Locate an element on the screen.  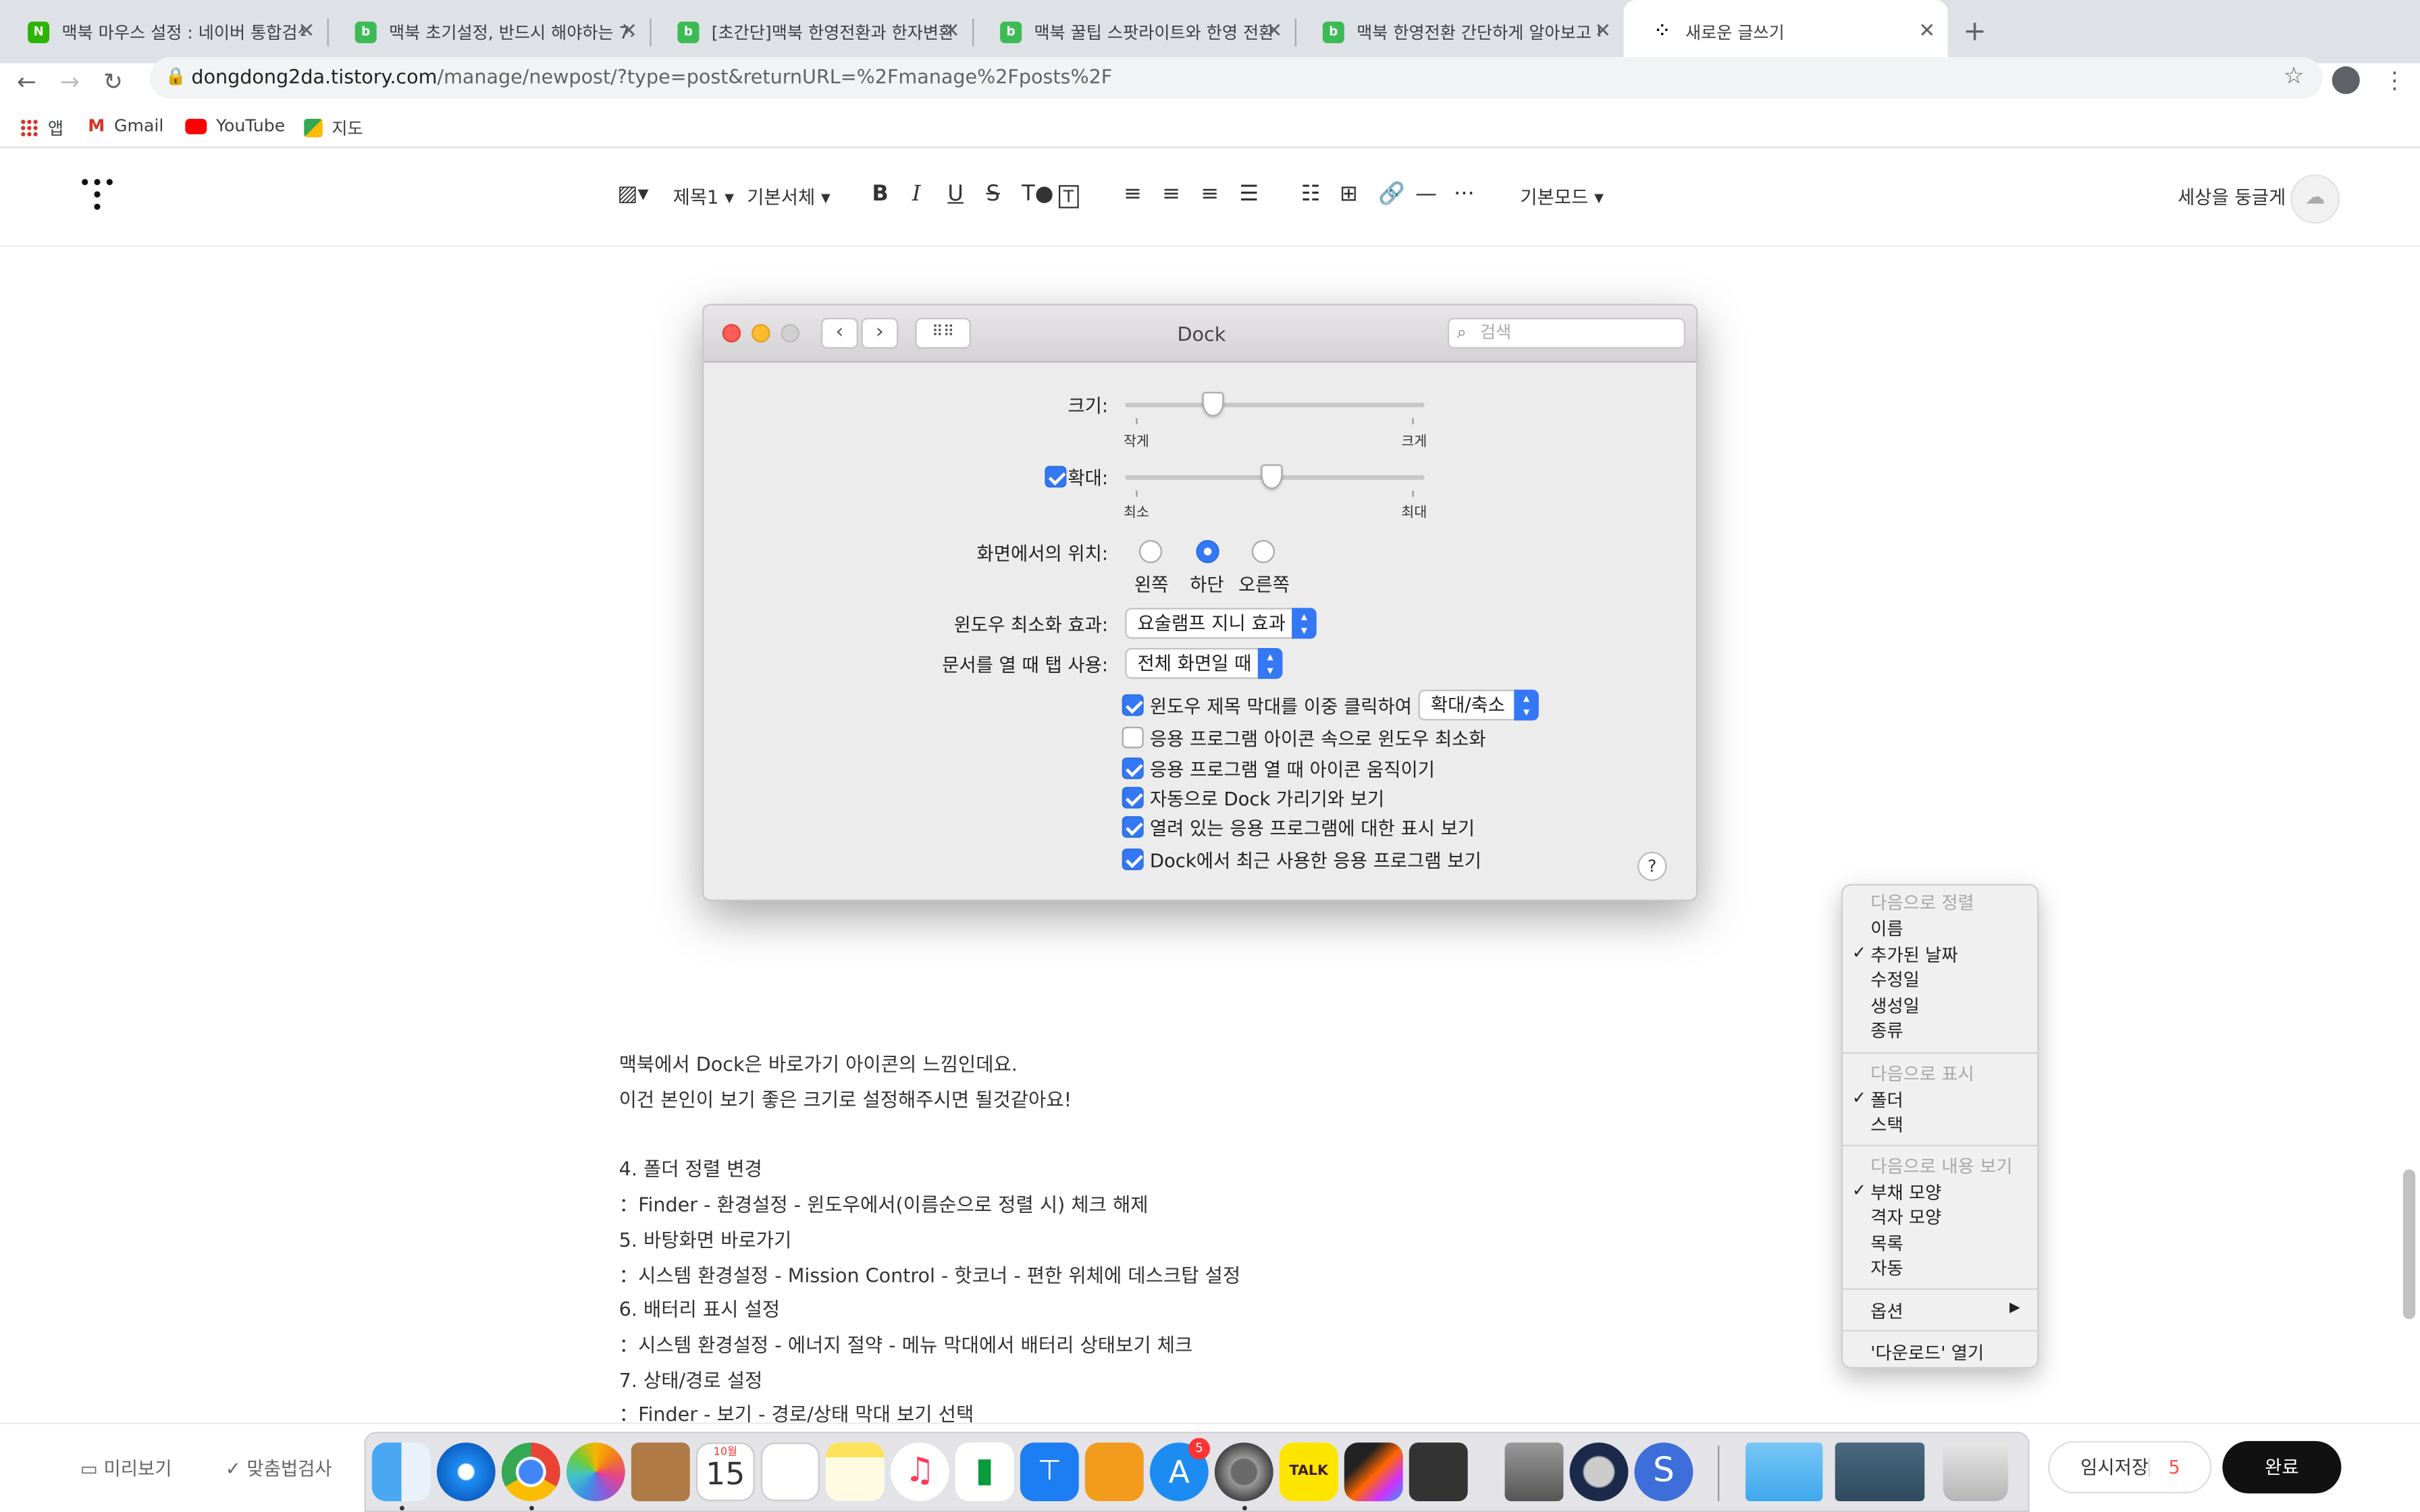
menu-item-stack: 스택 is located at coordinates (1886, 1124).